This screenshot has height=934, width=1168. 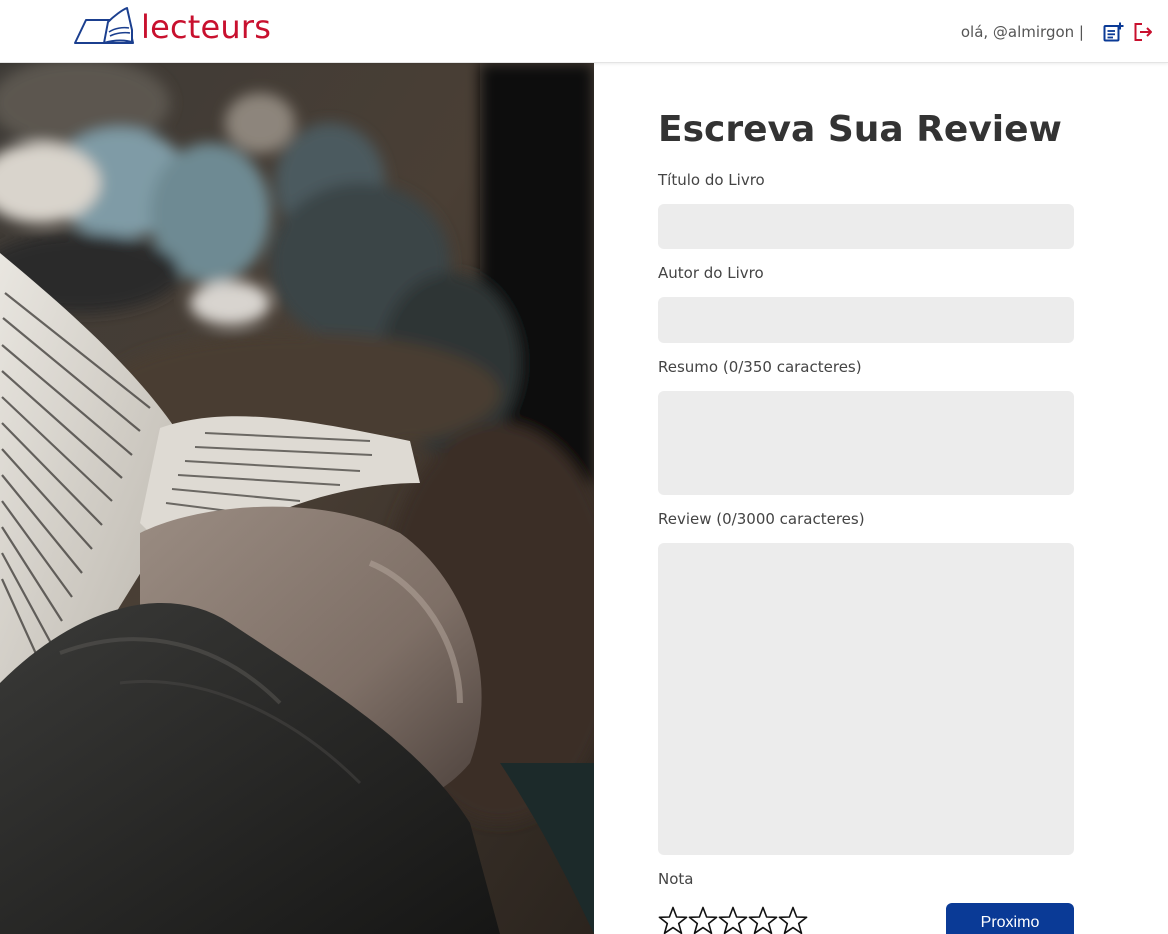 I want to click on book-title-label: Título do Livro, so click(x=711, y=180).